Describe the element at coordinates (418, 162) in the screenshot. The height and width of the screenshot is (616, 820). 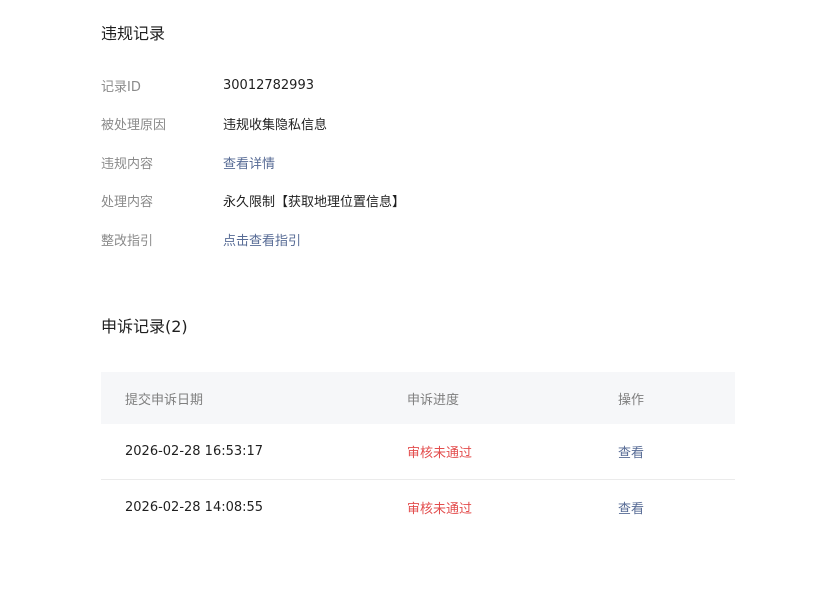
I see `info-row-violation-content: 违规内容 查看详情` at that location.